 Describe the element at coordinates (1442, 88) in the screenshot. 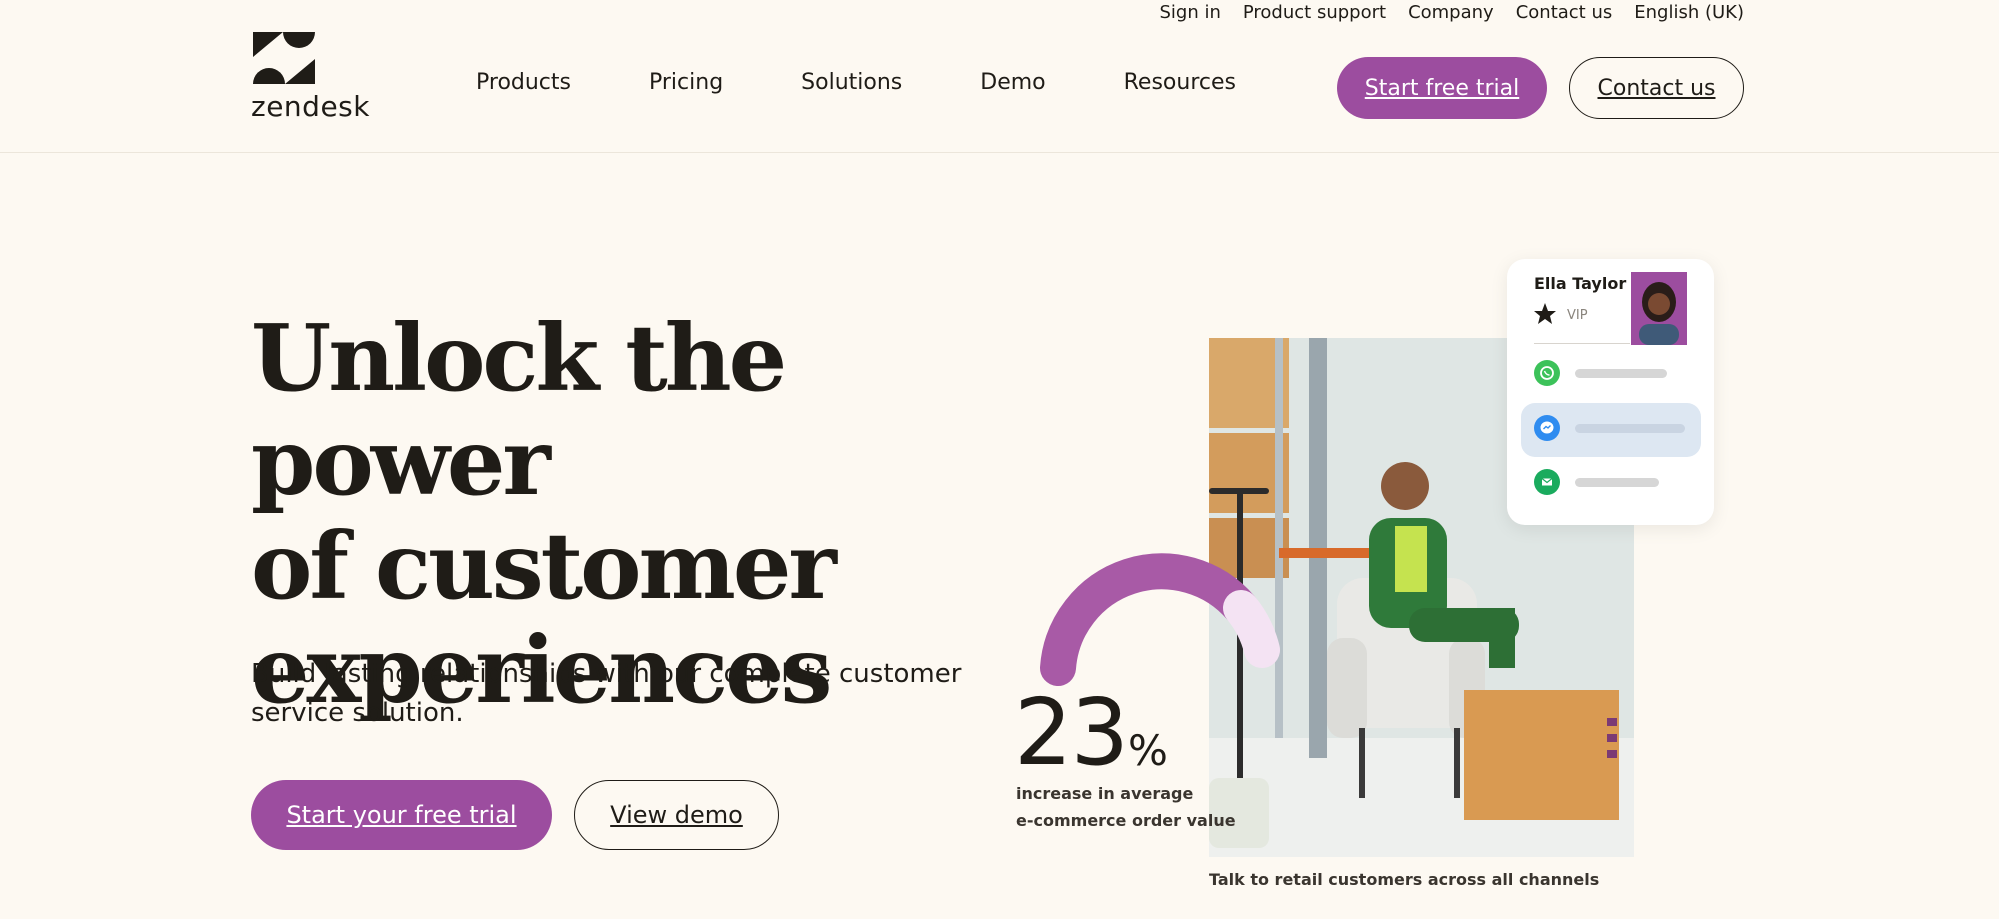

I see `start-free-trial-button: Start free trial` at that location.